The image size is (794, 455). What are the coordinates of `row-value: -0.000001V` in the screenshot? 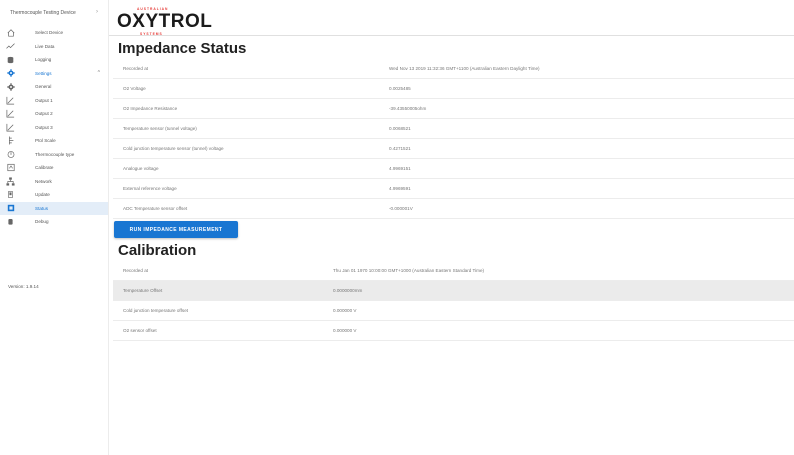 It's located at (401, 208).